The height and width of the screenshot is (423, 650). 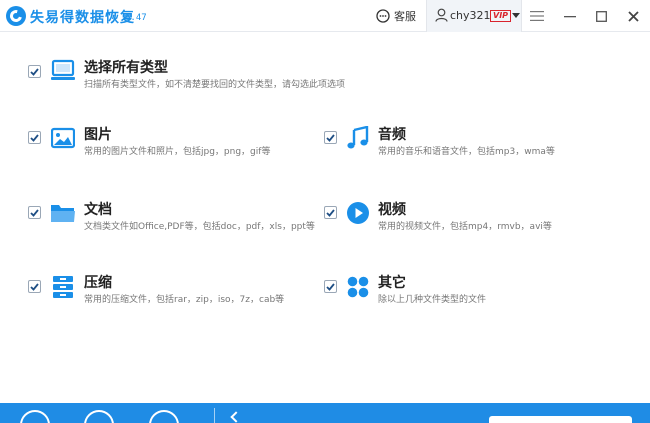 I want to click on category-title-audio: 音频, so click(x=392, y=135).